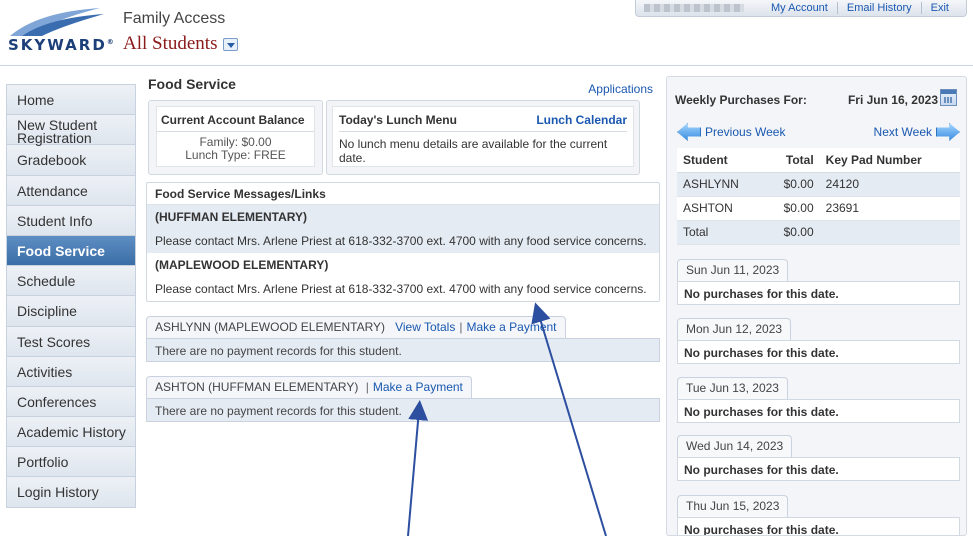 The height and width of the screenshot is (536, 973). I want to click on sidebar-item-test-scores: Test Scores, so click(71, 340).